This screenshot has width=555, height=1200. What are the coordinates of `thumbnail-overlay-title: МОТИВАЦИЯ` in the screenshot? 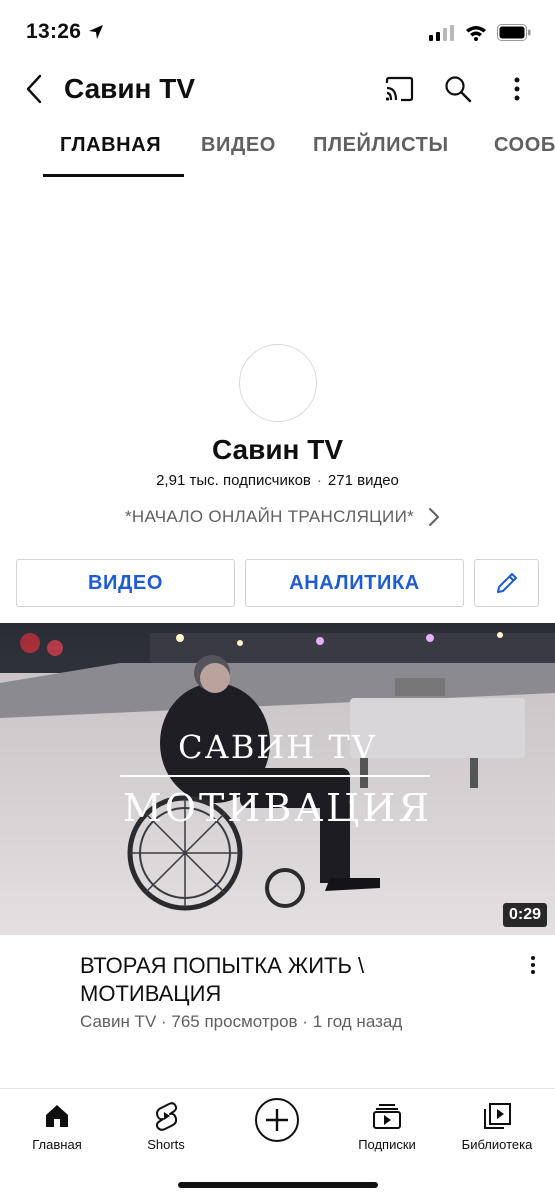 It's located at (277, 808).